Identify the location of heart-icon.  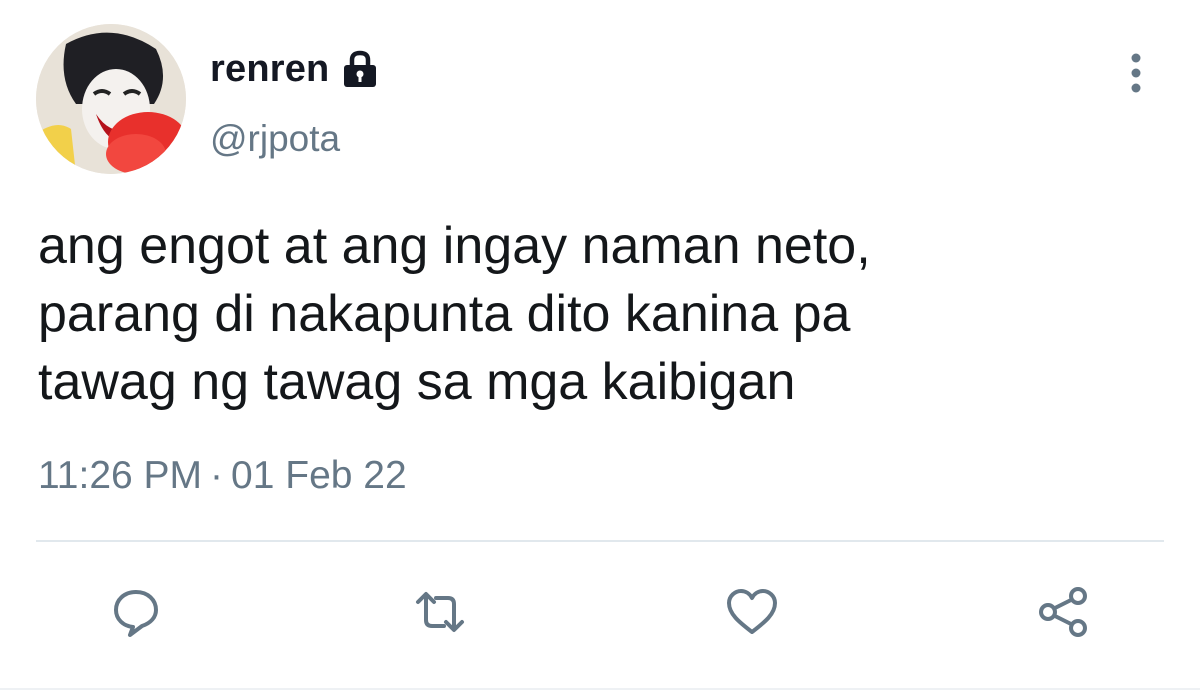
(752, 614).